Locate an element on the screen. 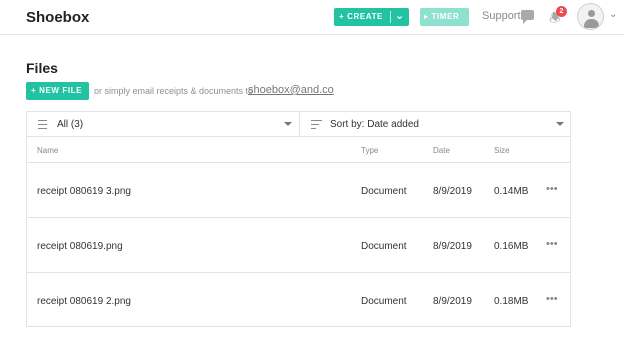 The image size is (624, 352). timer-button: ▸ TIMER is located at coordinates (444, 17).